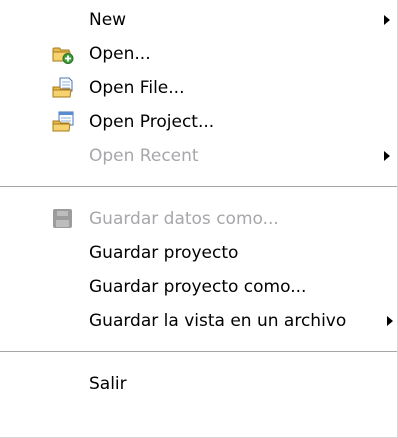 This screenshot has width=398, height=438. I want to click on folder-open-icon, so click(63, 54).